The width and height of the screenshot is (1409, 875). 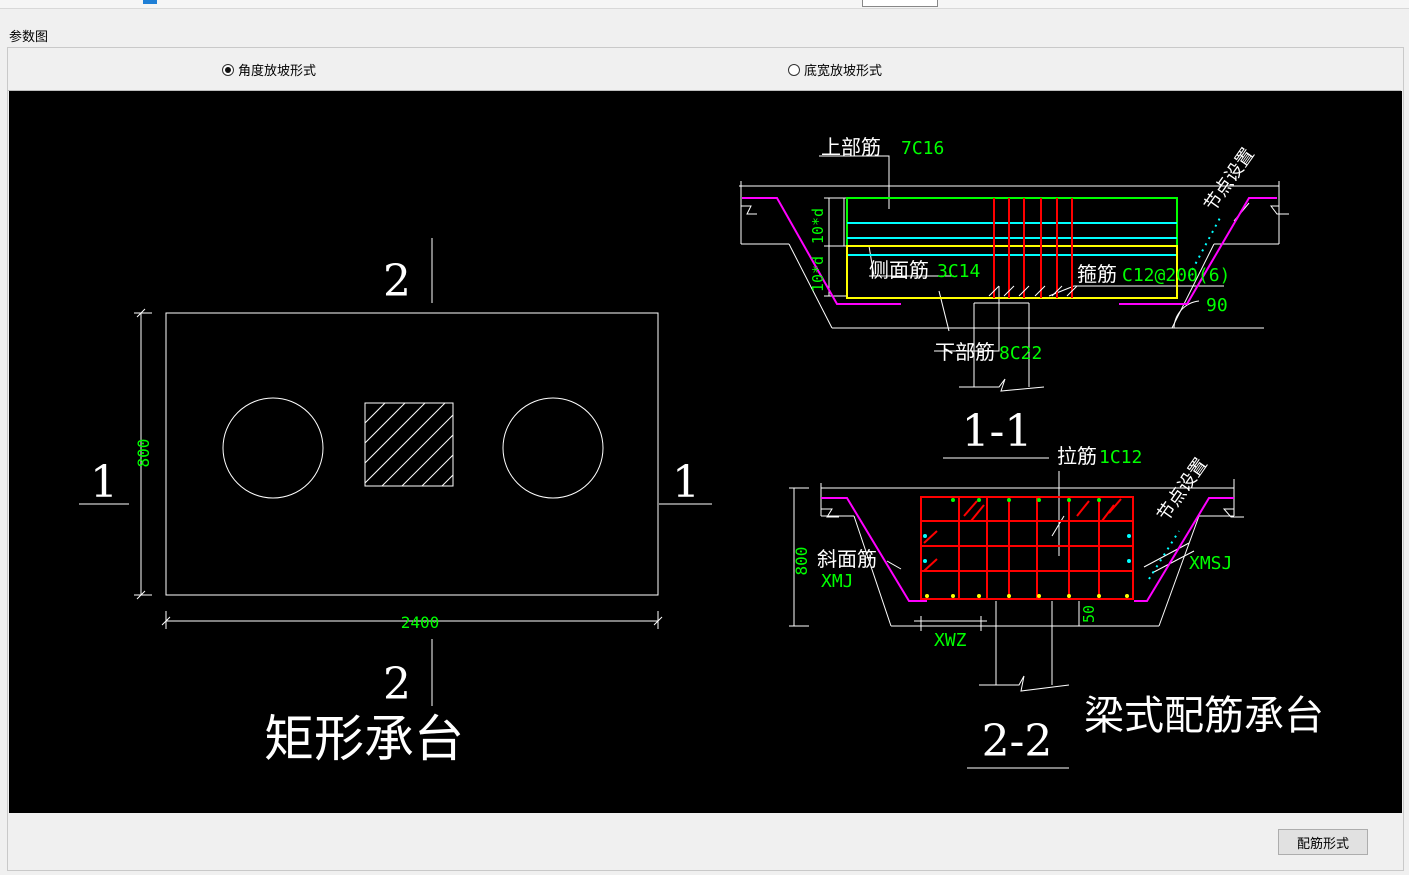 I want to click on radio-unchecked-icon, so click(x=794, y=69).